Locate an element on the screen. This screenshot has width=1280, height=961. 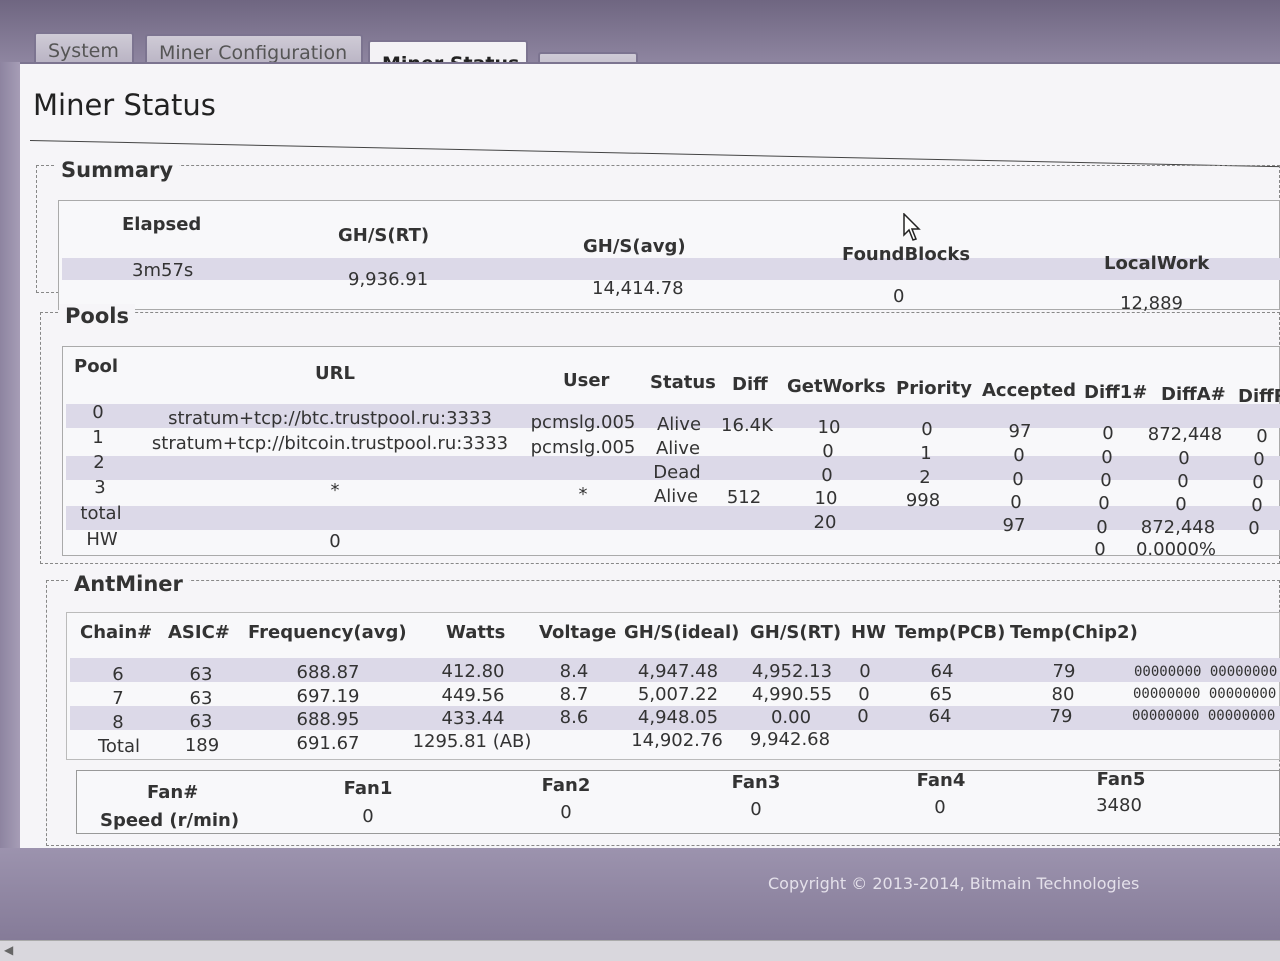
footer-bar is located at coordinates (640, 894).